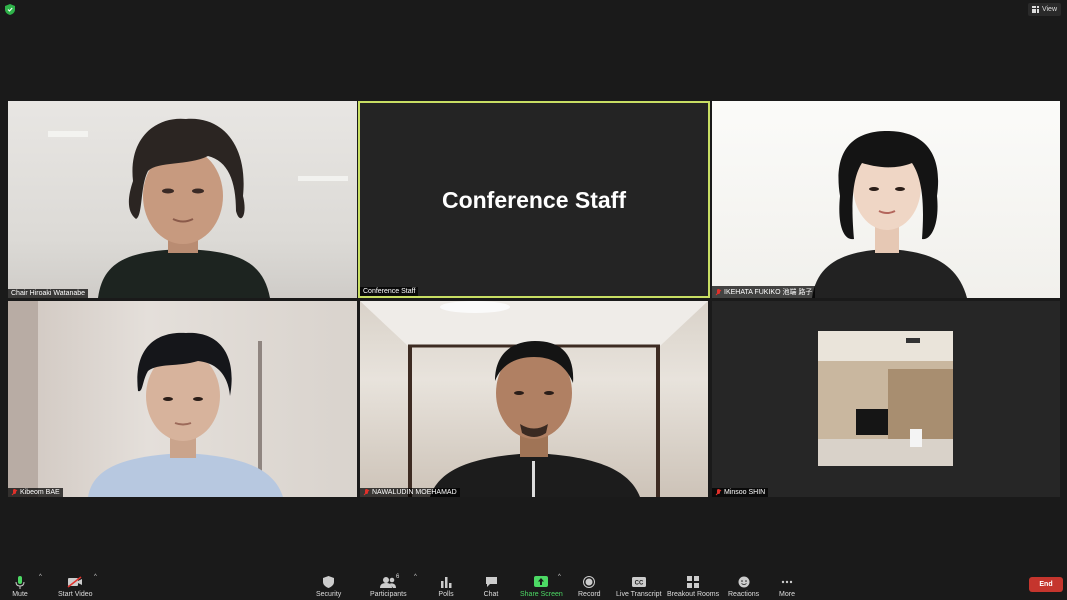 This screenshot has height=600, width=1067. I want to click on participant-name-tag: Conference Staff, so click(389, 291).